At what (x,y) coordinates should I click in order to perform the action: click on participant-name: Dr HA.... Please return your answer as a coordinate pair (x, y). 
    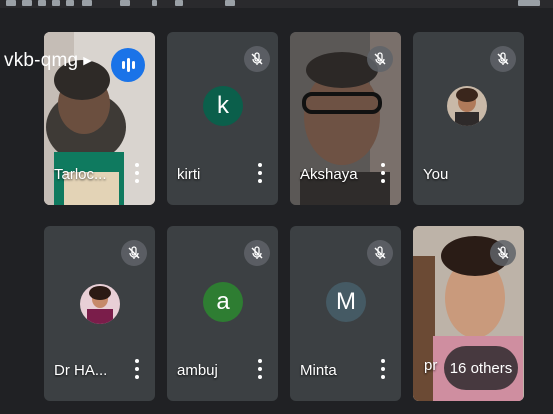
    Looking at the image, I should click on (81, 370).